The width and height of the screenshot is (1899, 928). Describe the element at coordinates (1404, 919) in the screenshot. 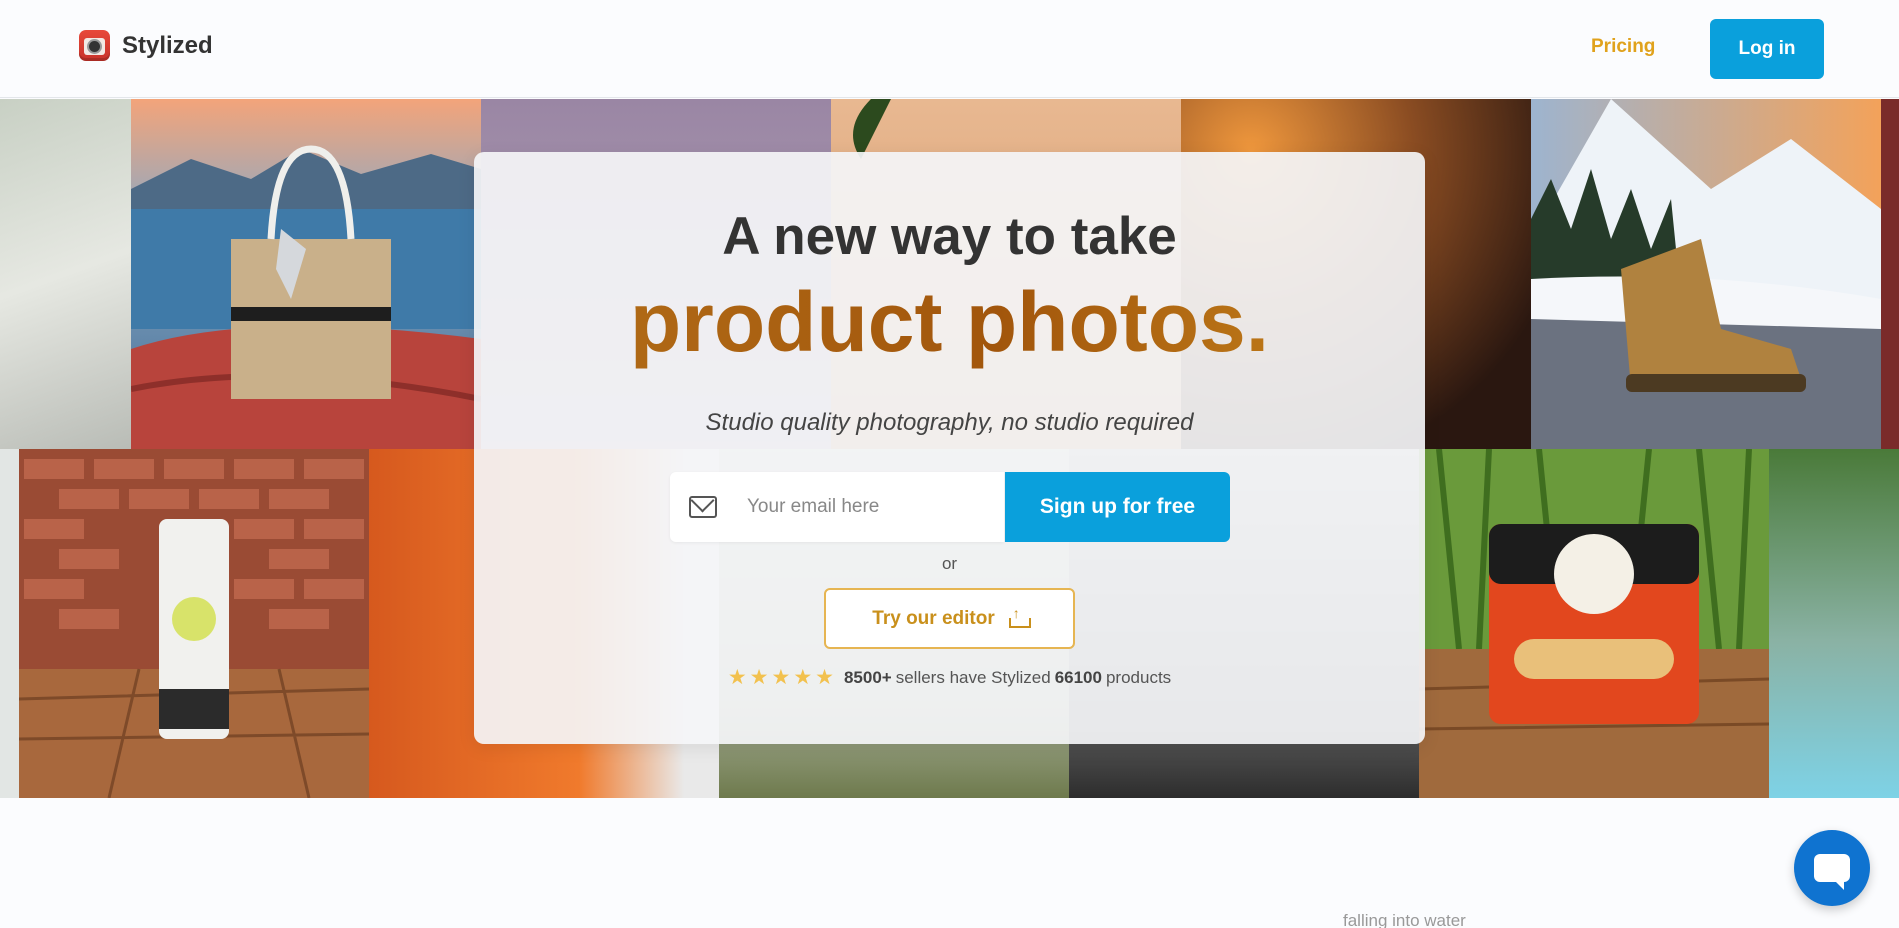

I see `example-caption: falling into water` at that location.